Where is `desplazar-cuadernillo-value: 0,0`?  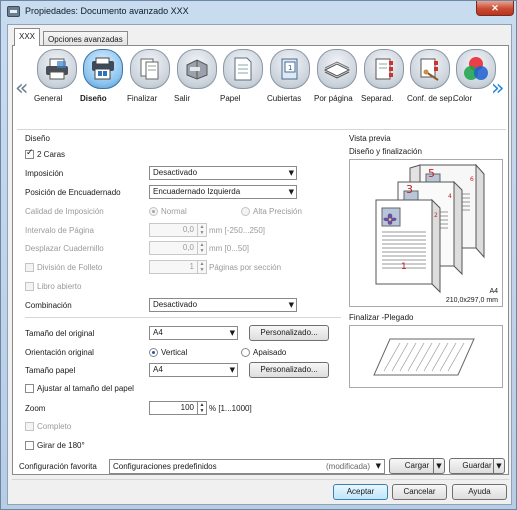
desplazar-cuadernillo-value: 0,0 is located at coordinates (188, 247).